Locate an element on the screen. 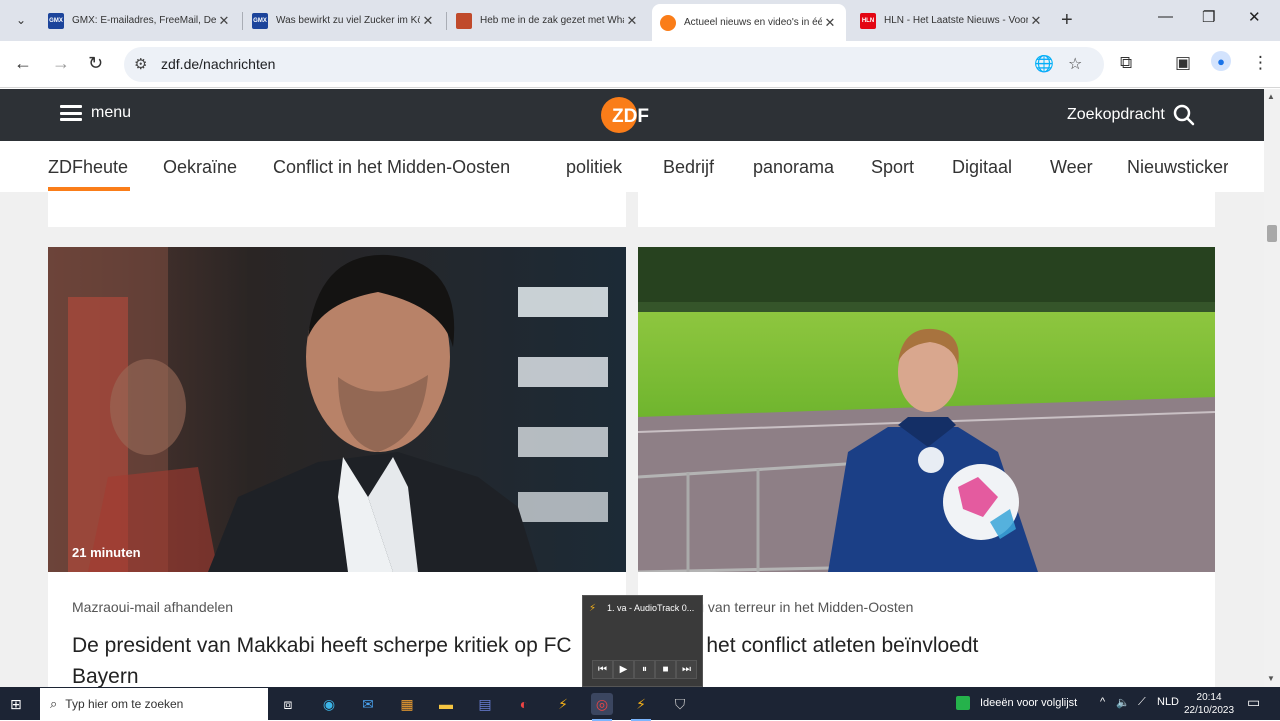 This screenshot has width=1280, height=721. nav-item-weer: Weer is located at coordinates (1071, 167).